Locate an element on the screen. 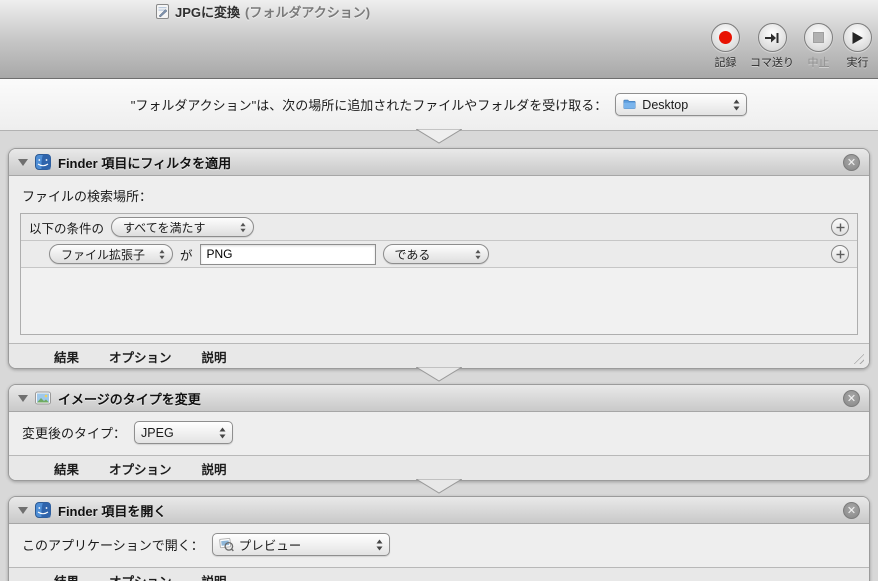 This screenshot has width=878, height=581. match-mode-popup: すべてを満たす is located at coordinates (183, 227).